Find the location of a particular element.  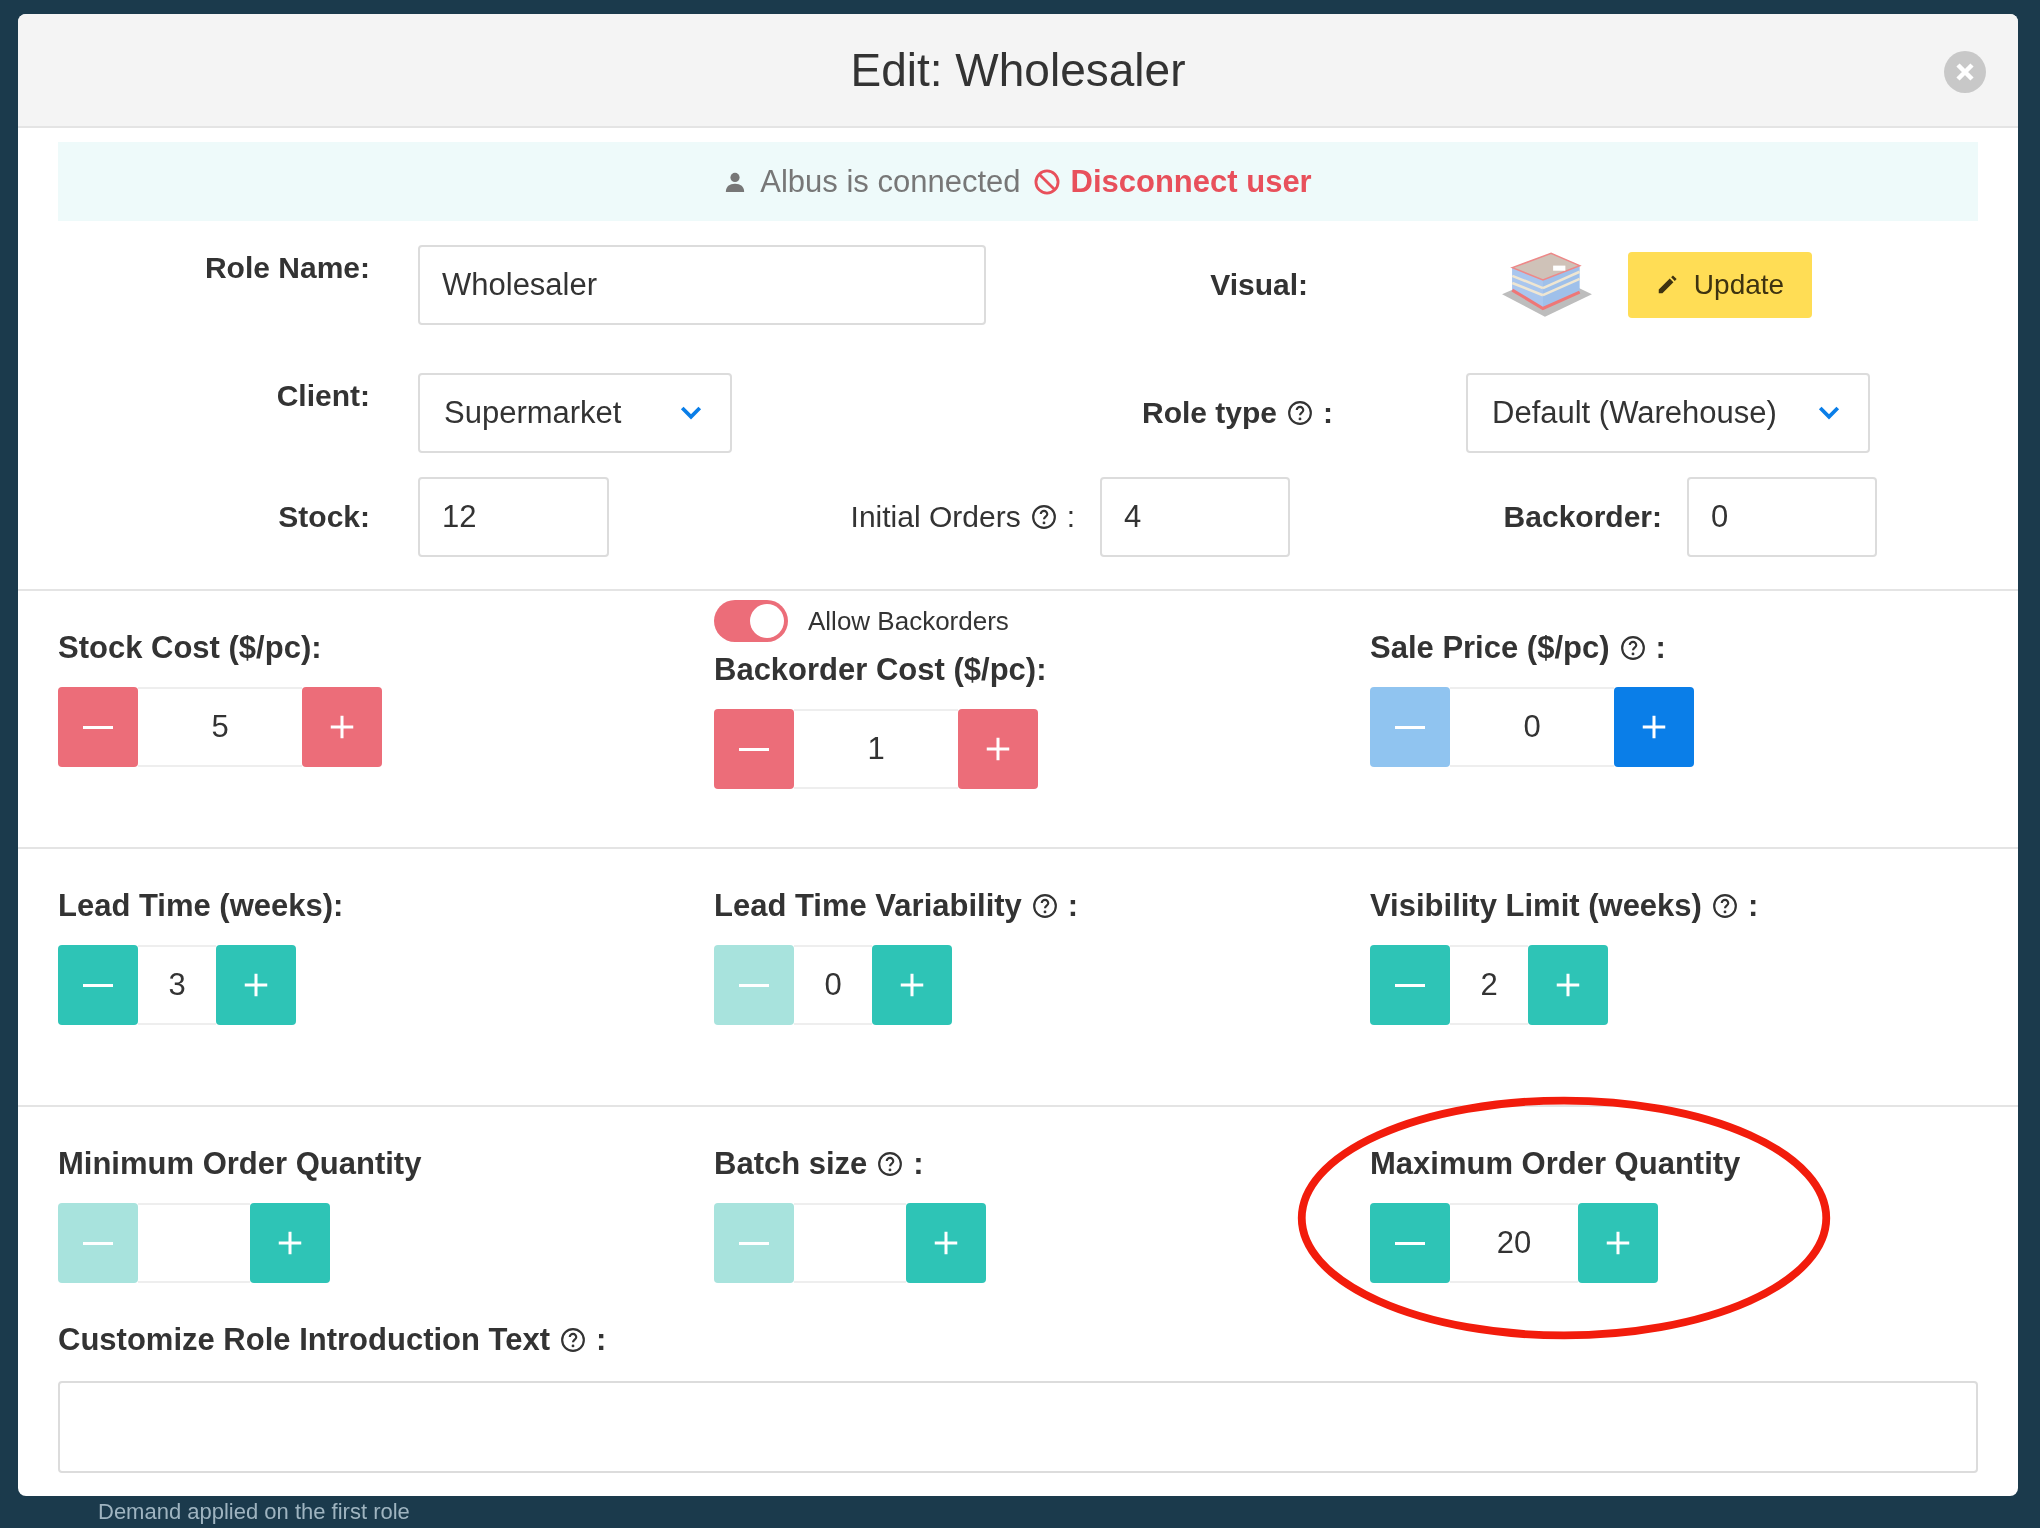

background-text: Demand applied on the first role is located at coordinates (254, 1512).